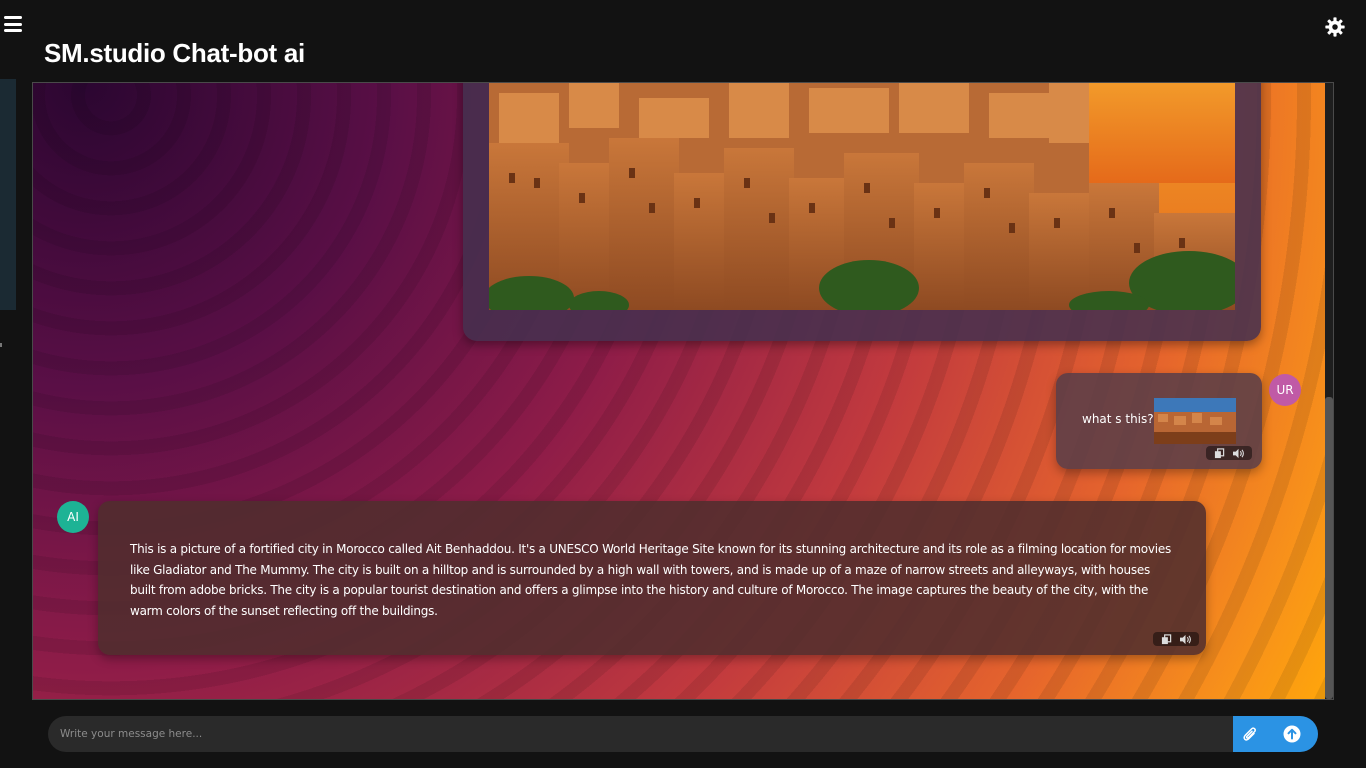 The height and width of the screenshot is (768, 1366). I want to click on arrow-up-circle-icon, so click(1292, 734).